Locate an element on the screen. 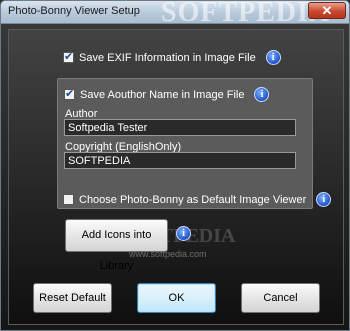 Image resolution: width=350 pixels, height=331 pixels. default-viewer-checkbox is located at coordinates (68, 199).